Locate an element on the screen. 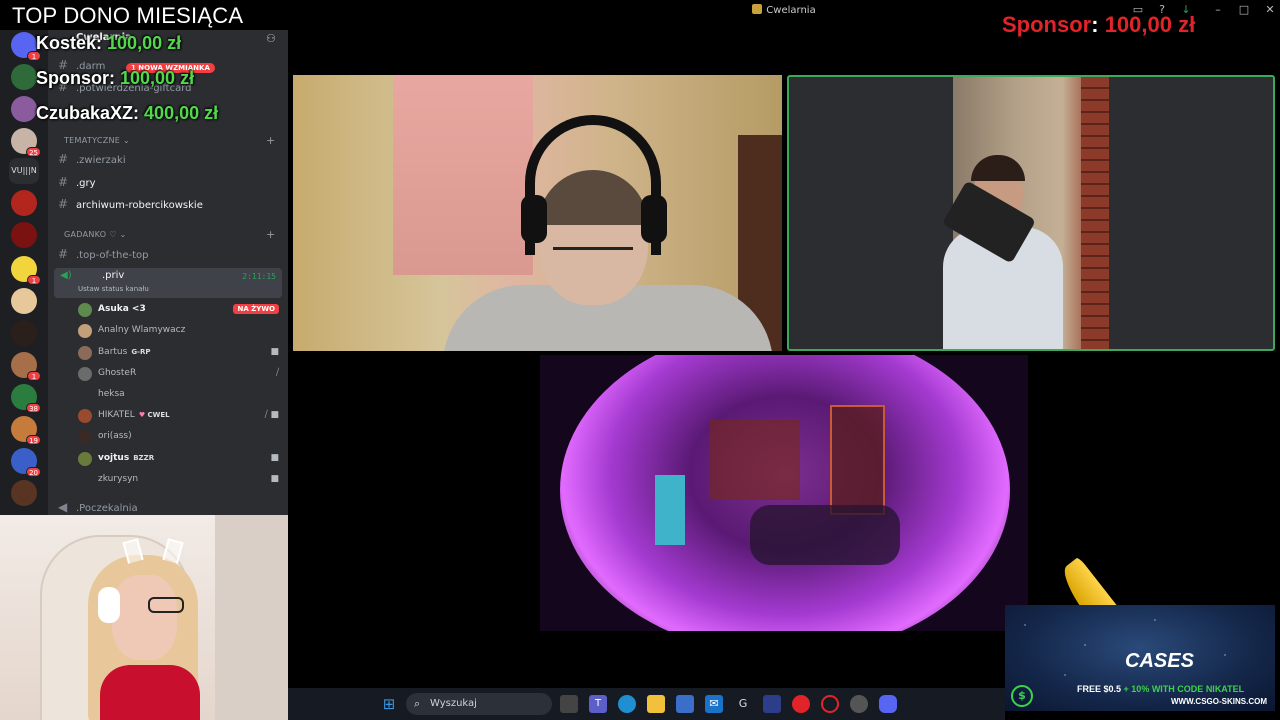  minimize-icon: – is located at coordinates (1218, 9).